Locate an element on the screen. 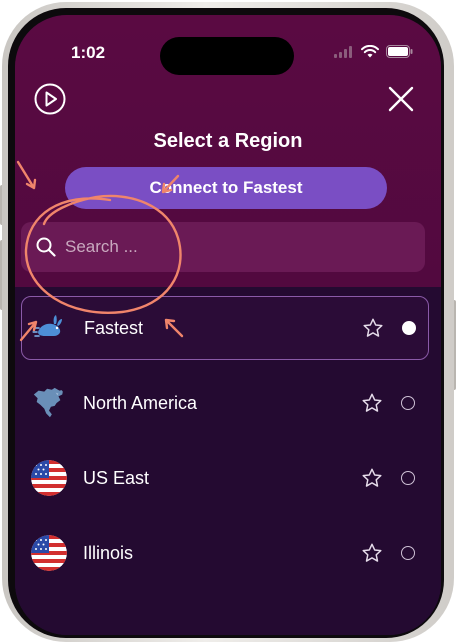 Image resolution: width=456 pixels, height=642 pixels. region-row-north-america: North America is located at coordinates (224, 403).